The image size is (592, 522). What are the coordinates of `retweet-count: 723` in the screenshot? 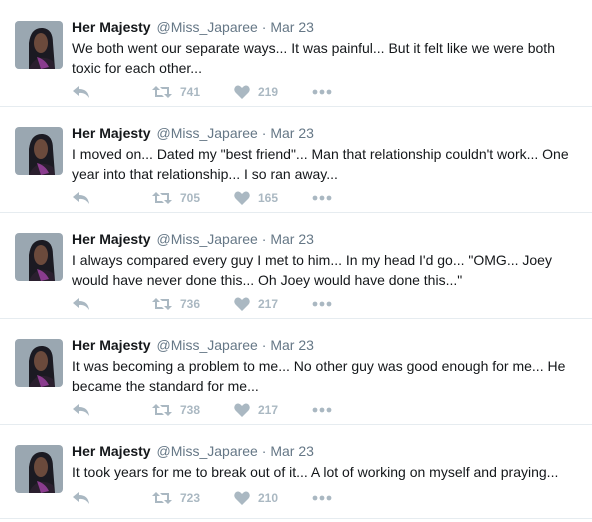 It's located at (190, 498).